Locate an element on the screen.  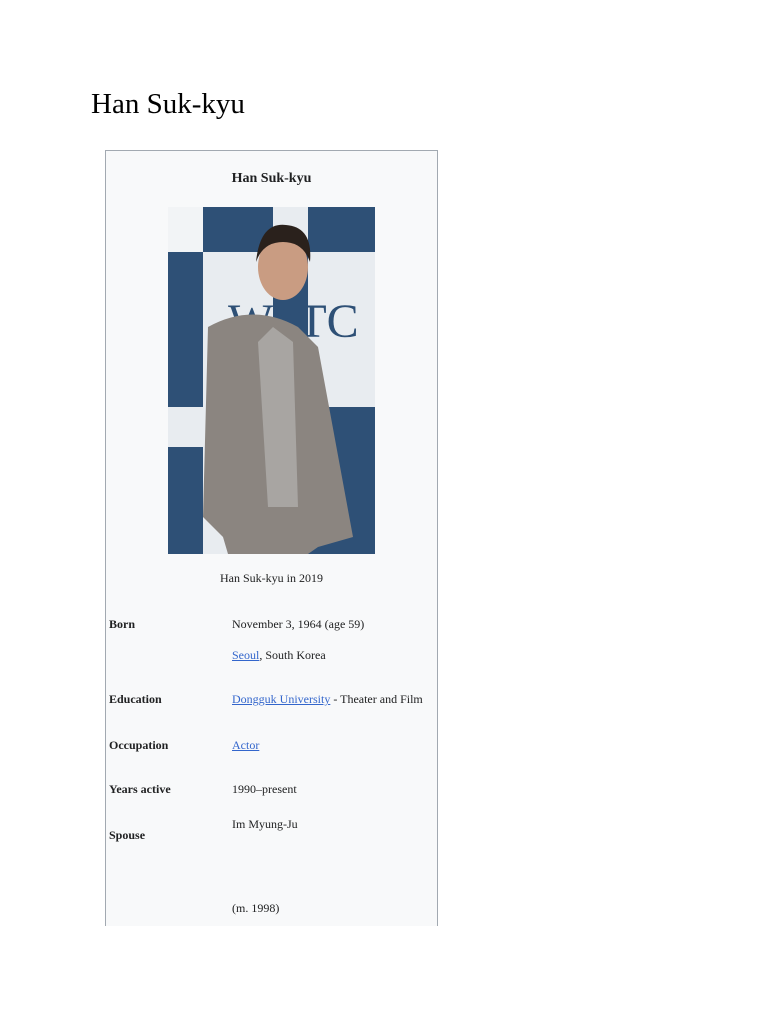
seoul-link: Seoul is located at coordinates (245, 655).